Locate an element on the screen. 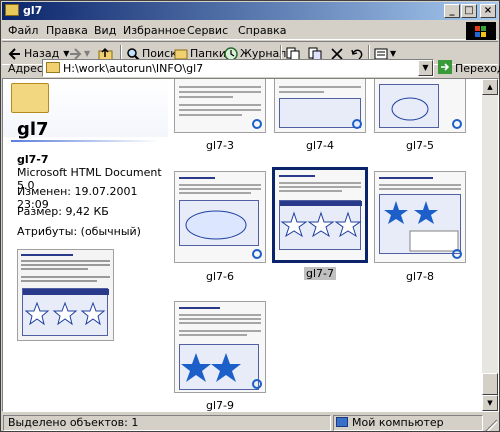 This screenshot has height=432, width=500. thumbnail-label: gl7-5 is located at coordinates (420, 145).